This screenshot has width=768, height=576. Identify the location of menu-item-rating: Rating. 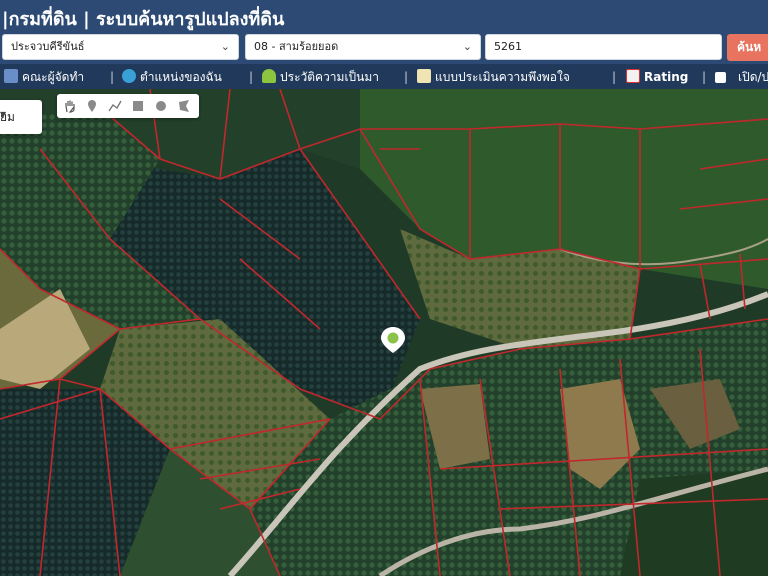
(657, 77).